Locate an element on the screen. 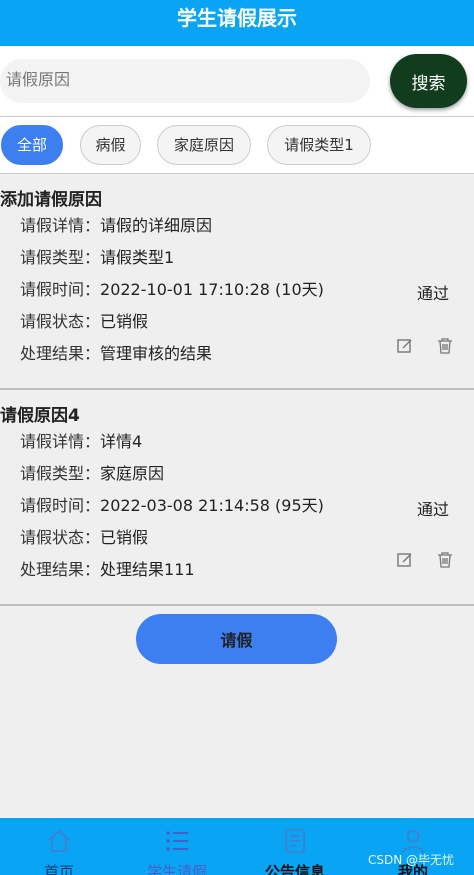 This screenshot has height=875, width=474. tab-home: 首页 is located at coordinates (59, 846).